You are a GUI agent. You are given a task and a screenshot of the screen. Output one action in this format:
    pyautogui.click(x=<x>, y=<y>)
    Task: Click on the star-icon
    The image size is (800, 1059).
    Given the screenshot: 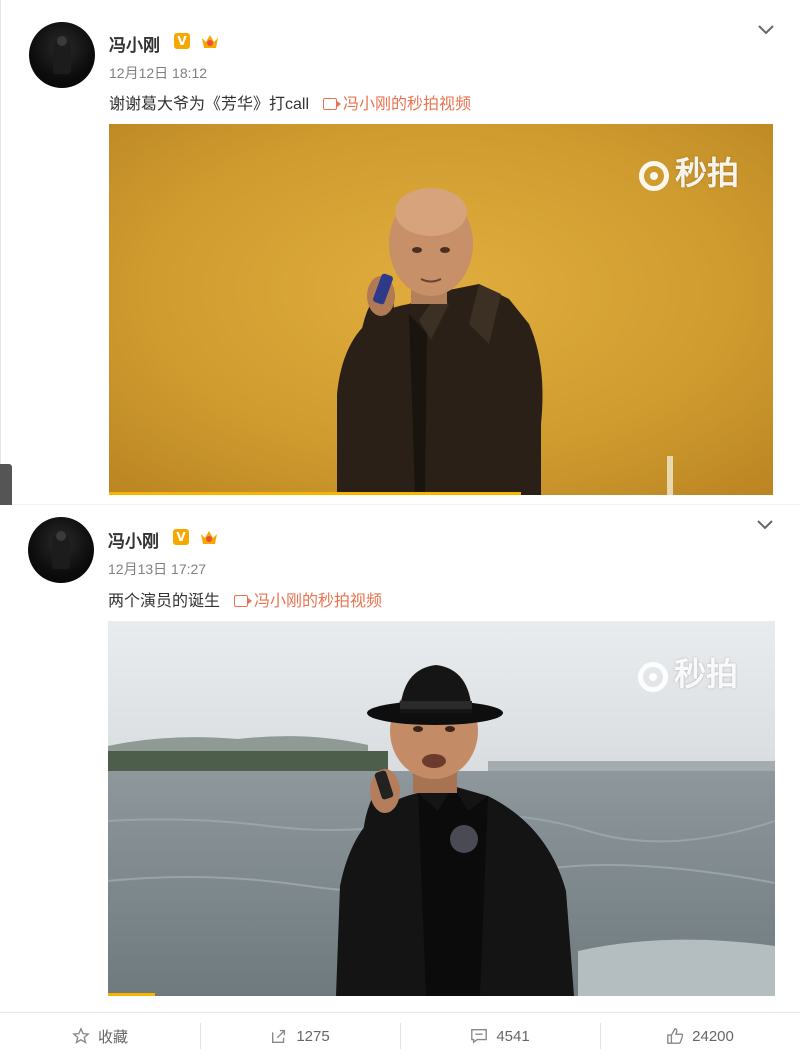 What is the action you would take?
    pyautogui.click(x=81, y=1035)
    